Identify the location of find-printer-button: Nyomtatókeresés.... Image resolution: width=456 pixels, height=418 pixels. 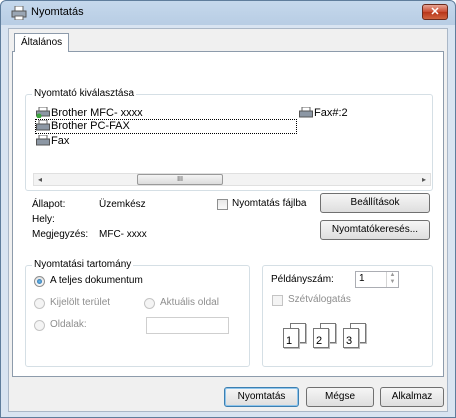
(375, 230).